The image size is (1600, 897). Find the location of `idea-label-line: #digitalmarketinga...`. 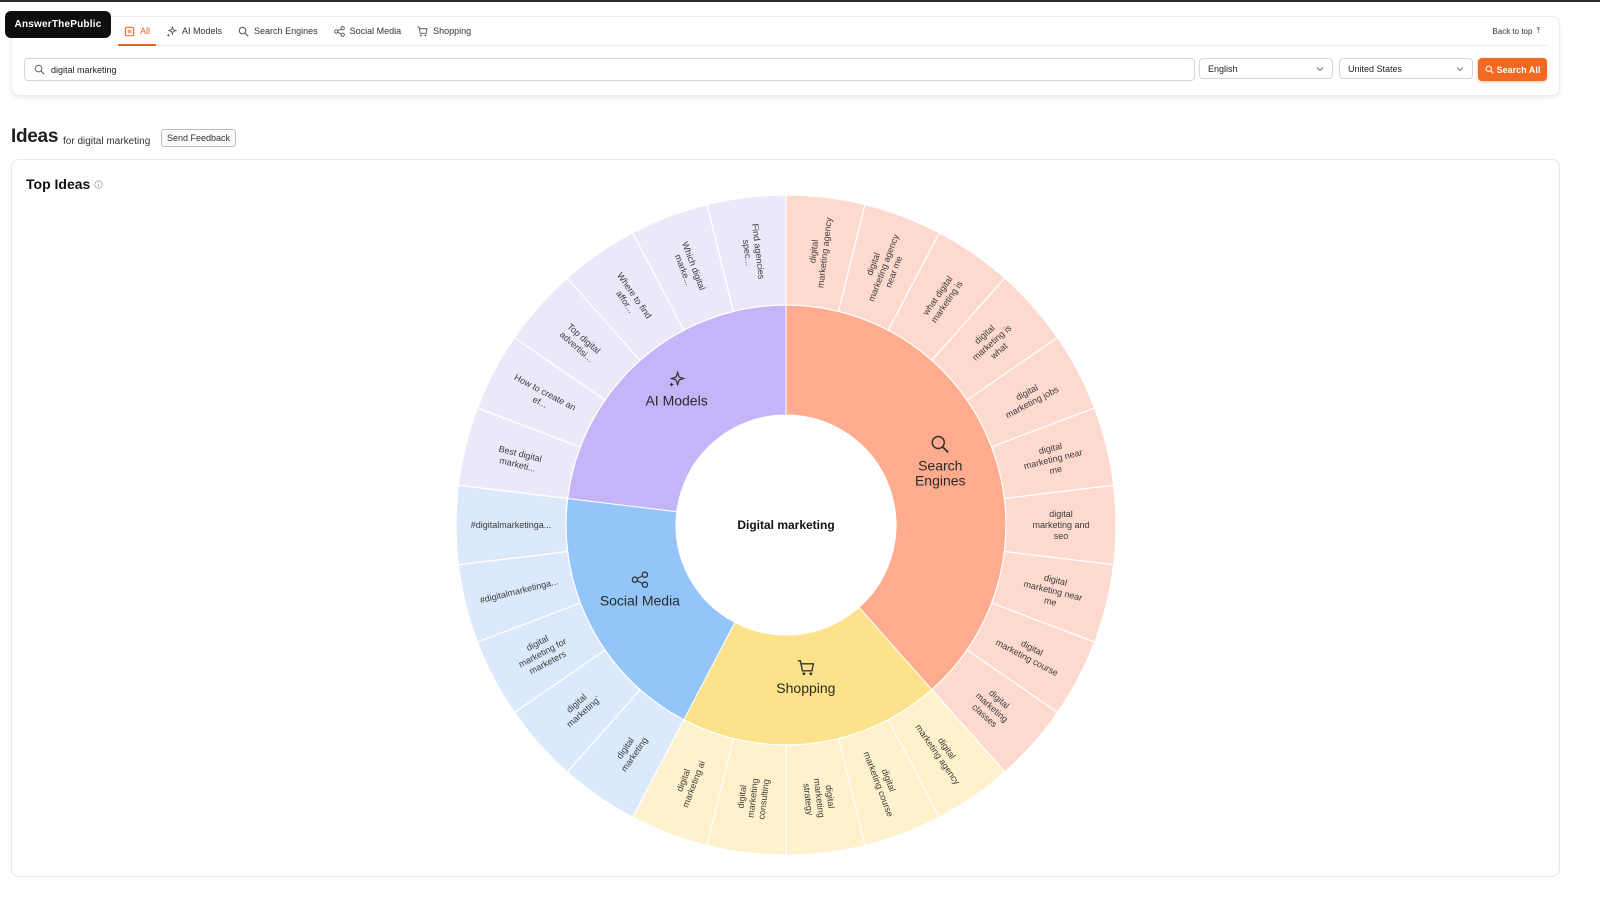

idea-label-line: #digitalmarketinga... is located at coordinates (511, 525).